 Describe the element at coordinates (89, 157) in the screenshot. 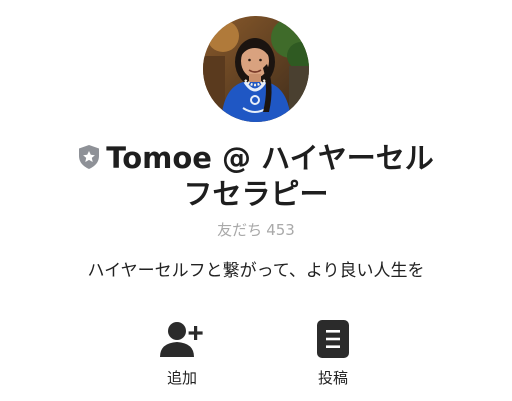

I see `verified-shield-icon` at that location.